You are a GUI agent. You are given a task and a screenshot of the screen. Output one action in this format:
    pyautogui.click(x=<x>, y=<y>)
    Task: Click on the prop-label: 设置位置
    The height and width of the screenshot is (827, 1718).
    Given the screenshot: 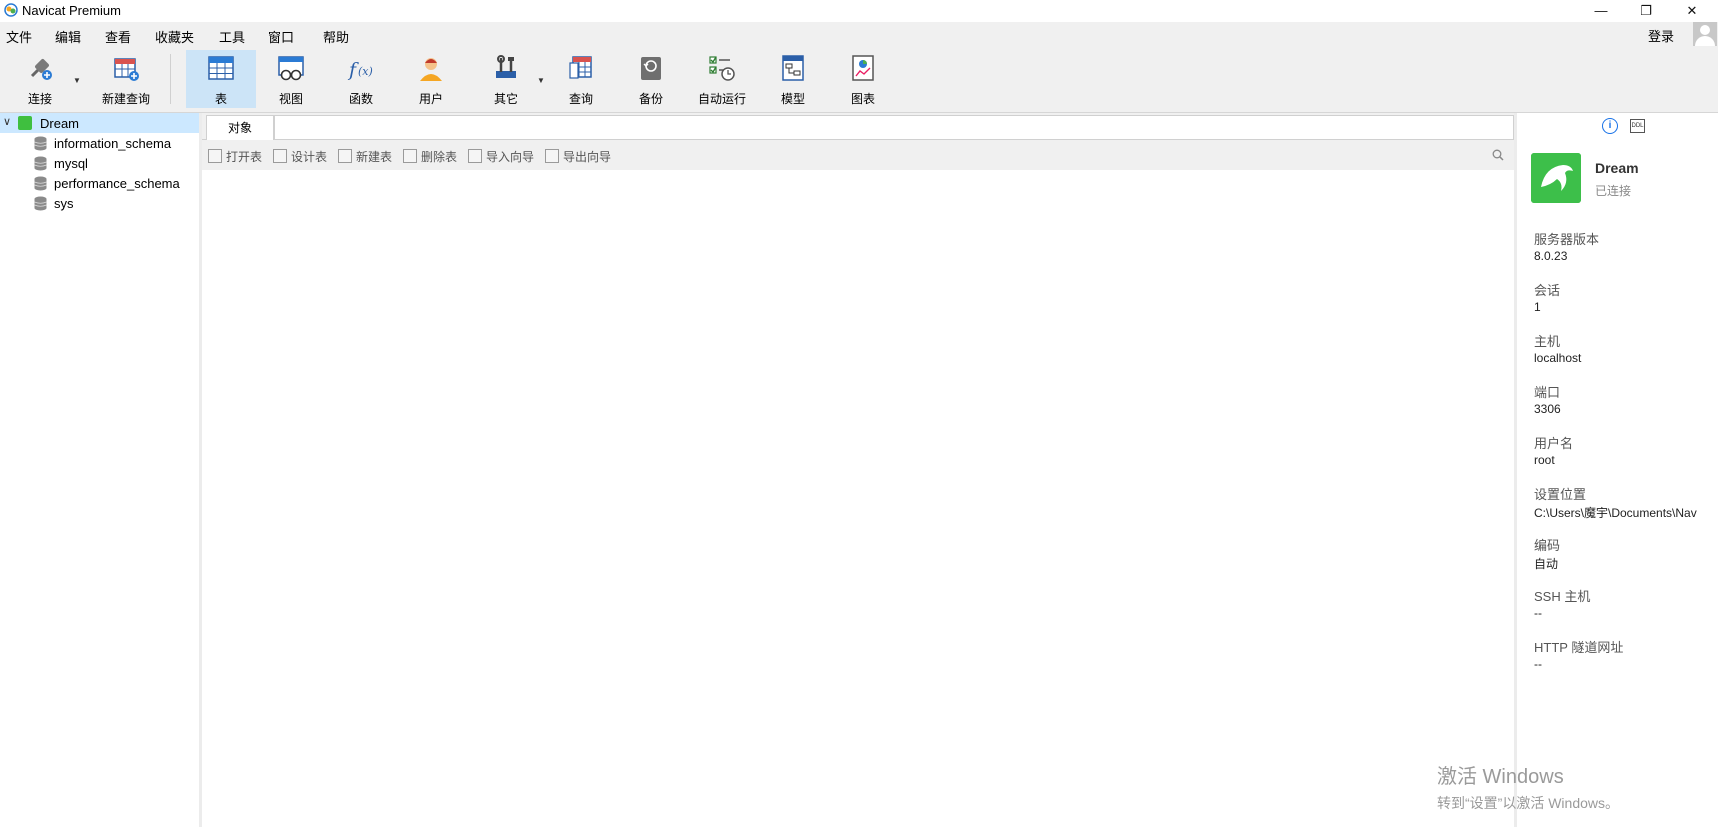 What is the action you would take?
    pyautogui.click(x=1560, y=494)
    